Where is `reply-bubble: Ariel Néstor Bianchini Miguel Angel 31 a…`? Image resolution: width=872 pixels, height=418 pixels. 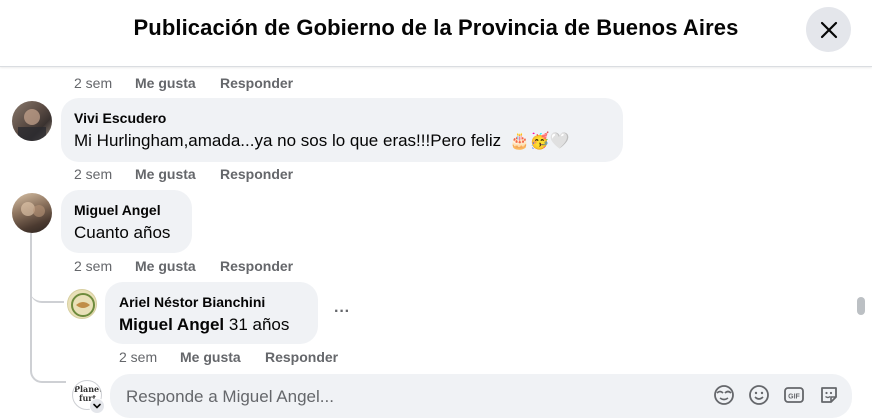
reply-bubble: Ariel Néstor Bianchini Miguel Angel 31 a… is located at coordinates (211, 313).